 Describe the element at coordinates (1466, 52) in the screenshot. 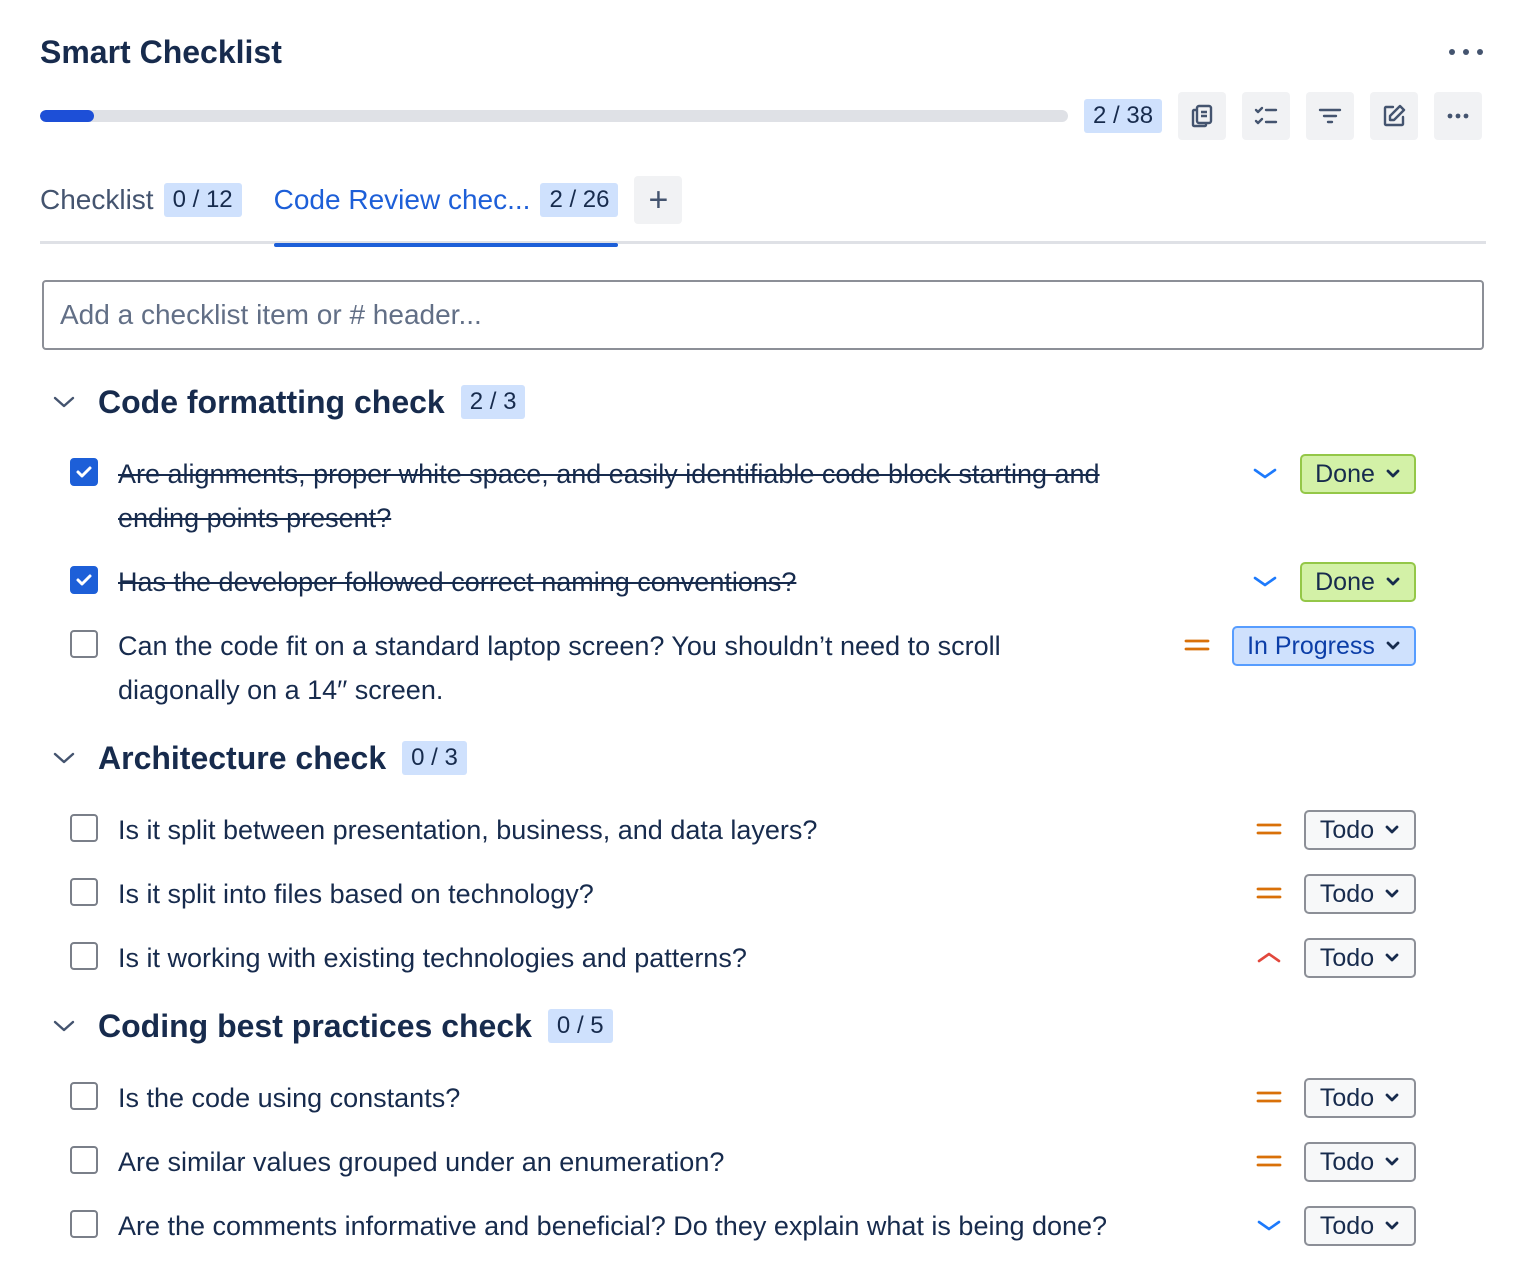

I see `more-options-icon` at that location.